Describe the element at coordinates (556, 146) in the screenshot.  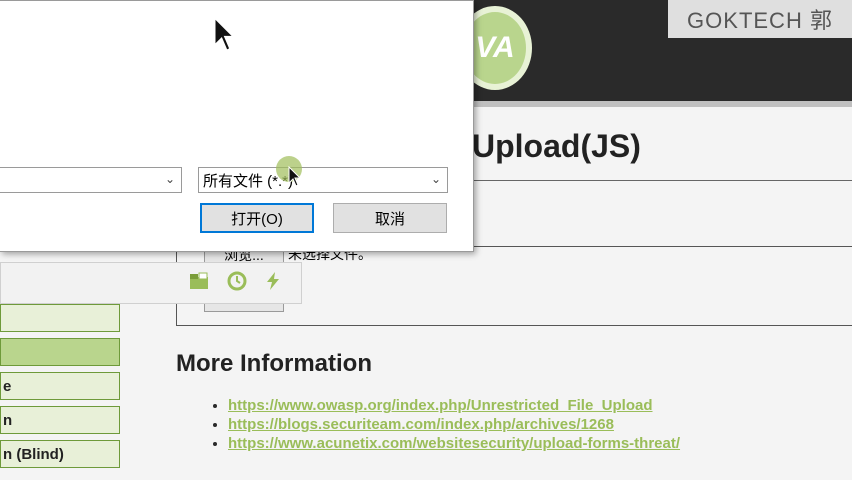
I see `page-title: Upload(JS)` at that location.